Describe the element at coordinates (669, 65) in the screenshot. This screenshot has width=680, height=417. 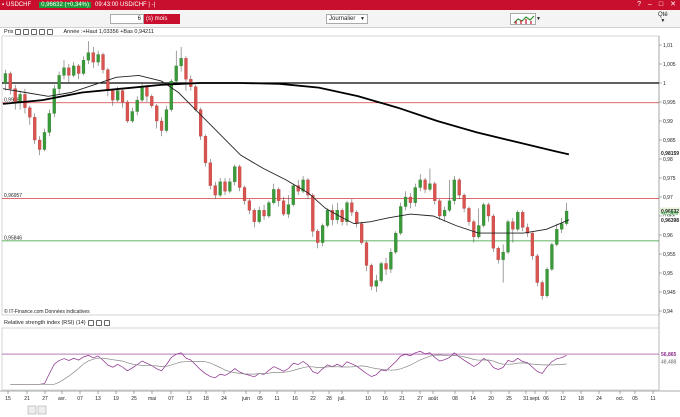
I see `y-tick-label: 1,005` at that location.